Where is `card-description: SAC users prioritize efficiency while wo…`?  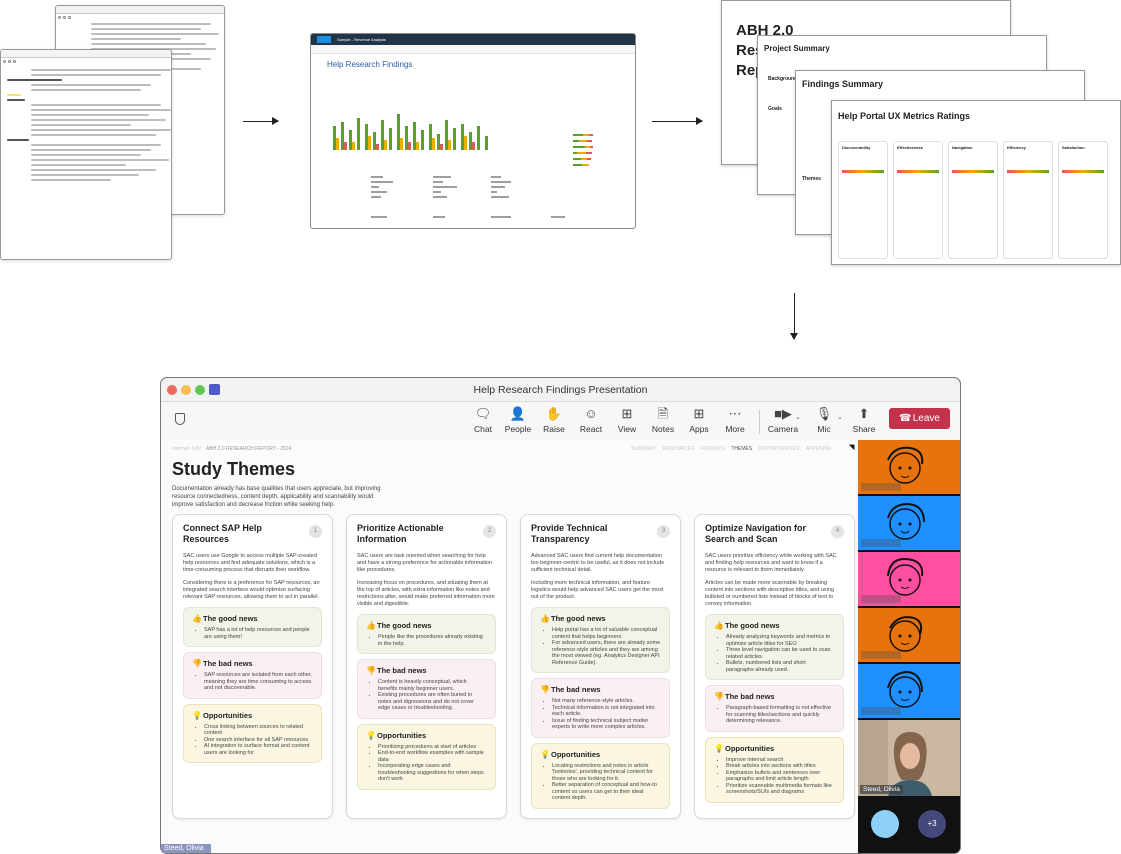
card-description: SAC users prioritize efficiency while wo… is located at coordinates (771, 580).